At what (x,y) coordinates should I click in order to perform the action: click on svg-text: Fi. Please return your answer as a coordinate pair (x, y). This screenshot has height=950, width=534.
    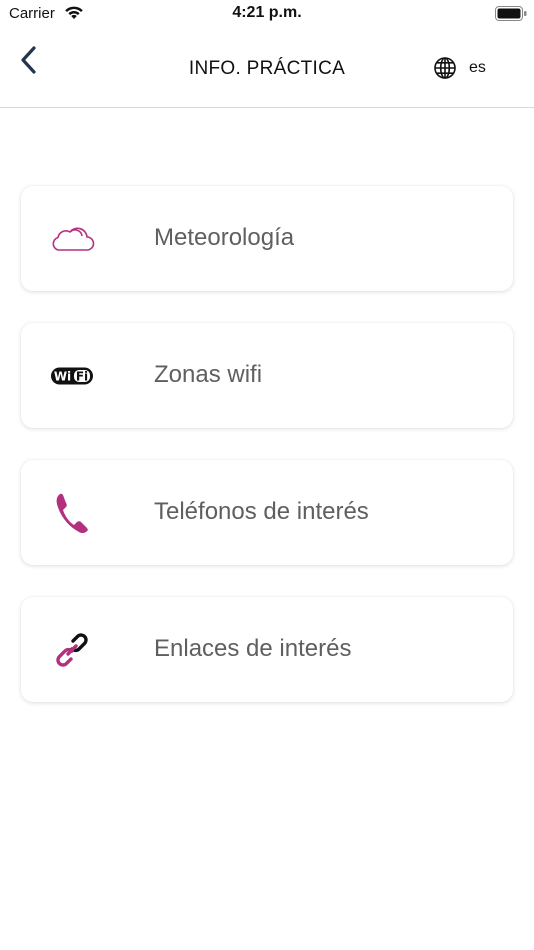
    Looking at the image, I should click on (82, 377).